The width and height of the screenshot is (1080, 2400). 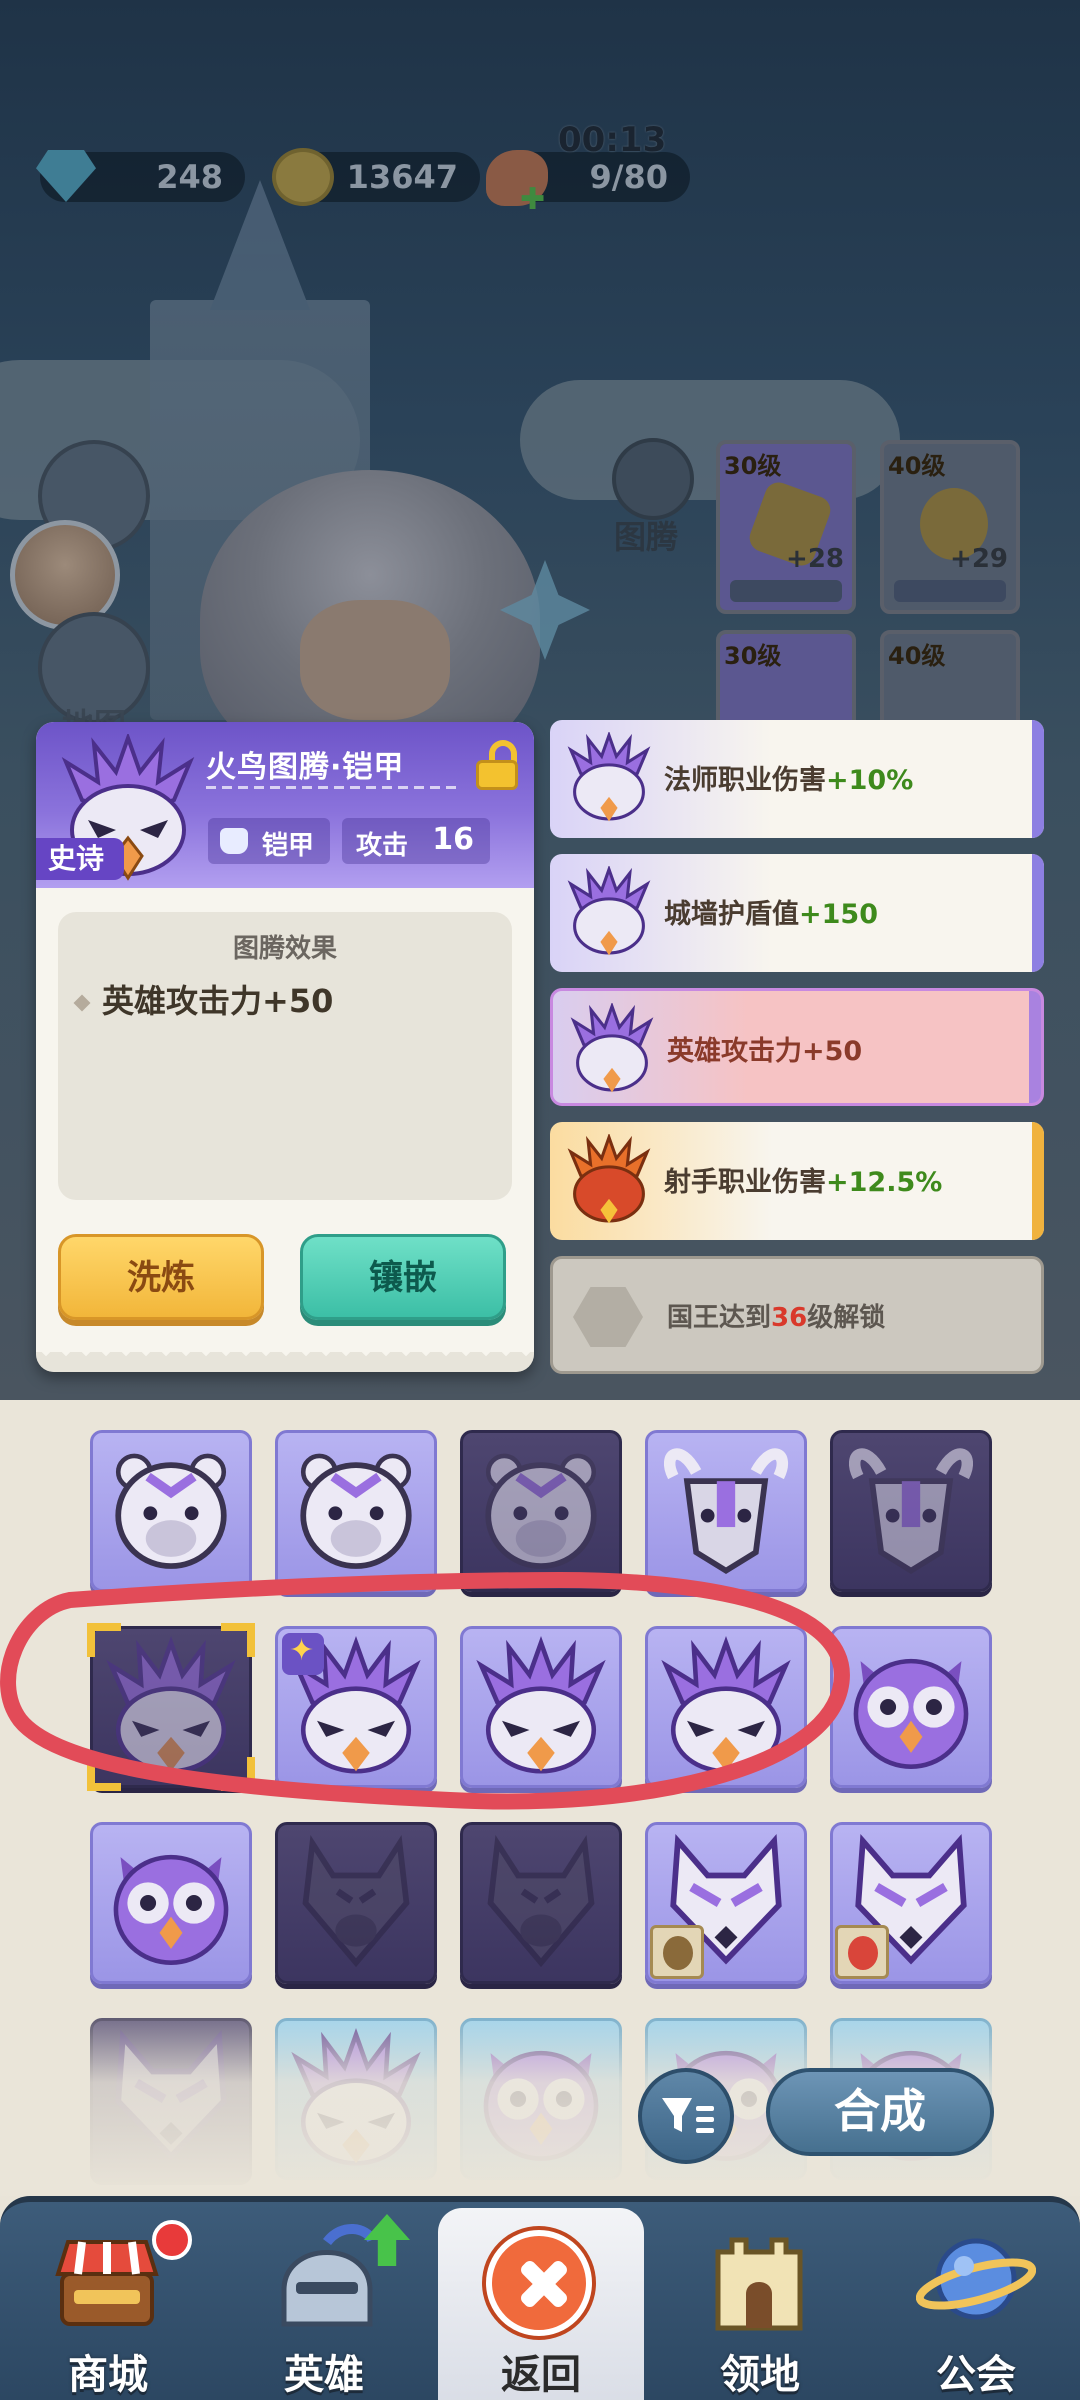 I want to click on filter-button, so click(x=686, y=2116).